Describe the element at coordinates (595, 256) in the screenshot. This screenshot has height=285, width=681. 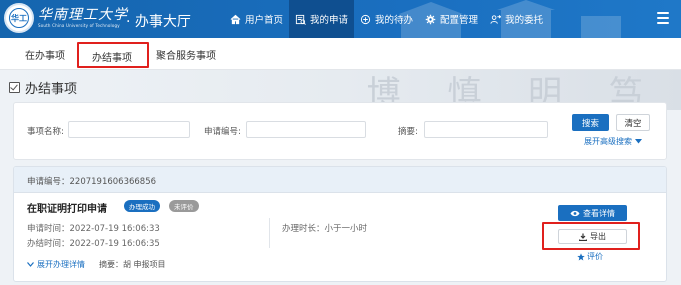
I see `rate-label: 评价` at that location.